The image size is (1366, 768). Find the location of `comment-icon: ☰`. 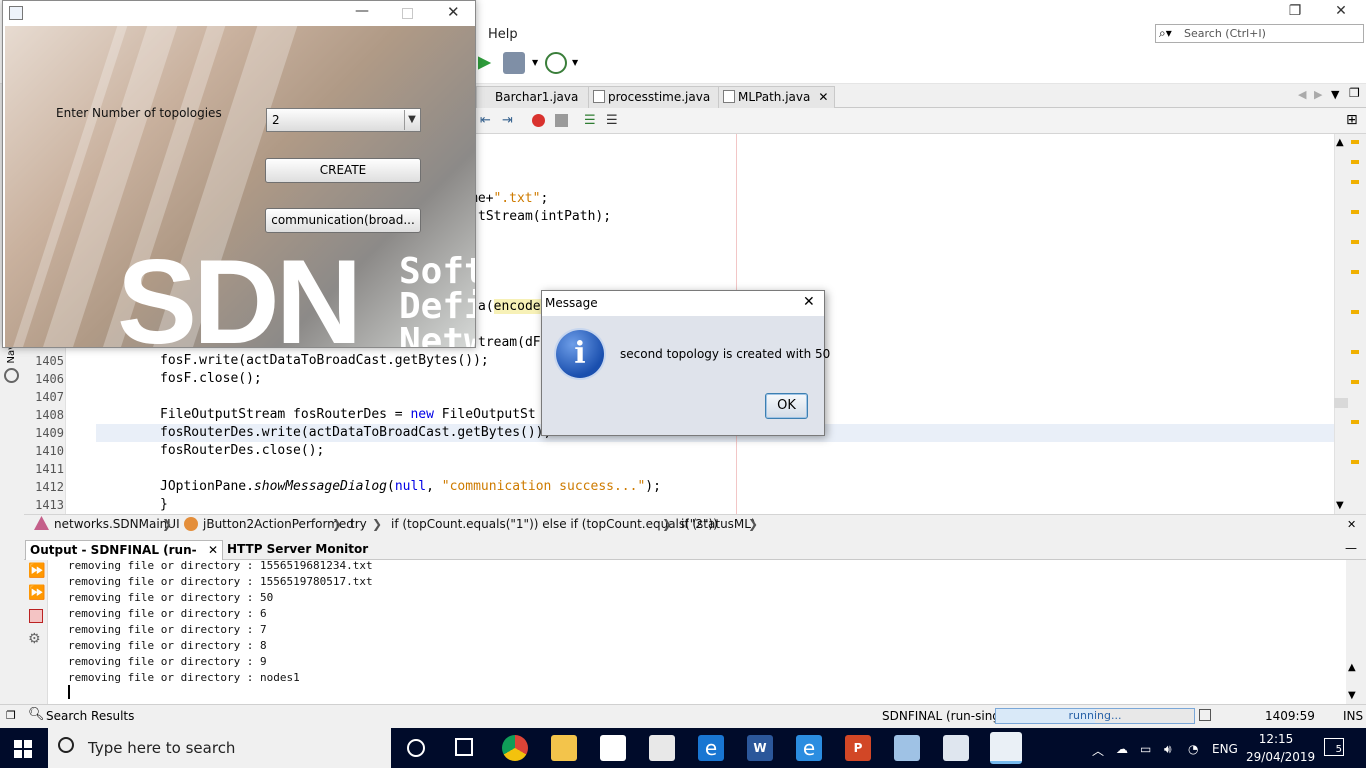

comment-icon: ☰ is located at coordinates (590, 120).